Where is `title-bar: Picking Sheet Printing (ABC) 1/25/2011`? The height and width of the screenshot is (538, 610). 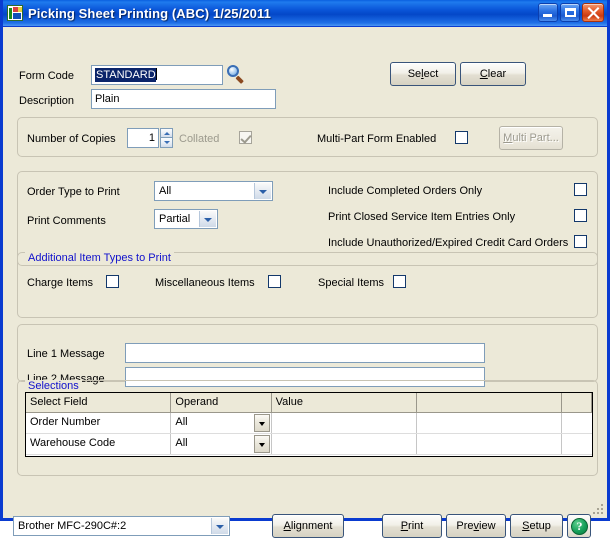
title-bar: Picking Sheet Printing (ABC) 1/25/2011 is located at coordinates (305, 13).